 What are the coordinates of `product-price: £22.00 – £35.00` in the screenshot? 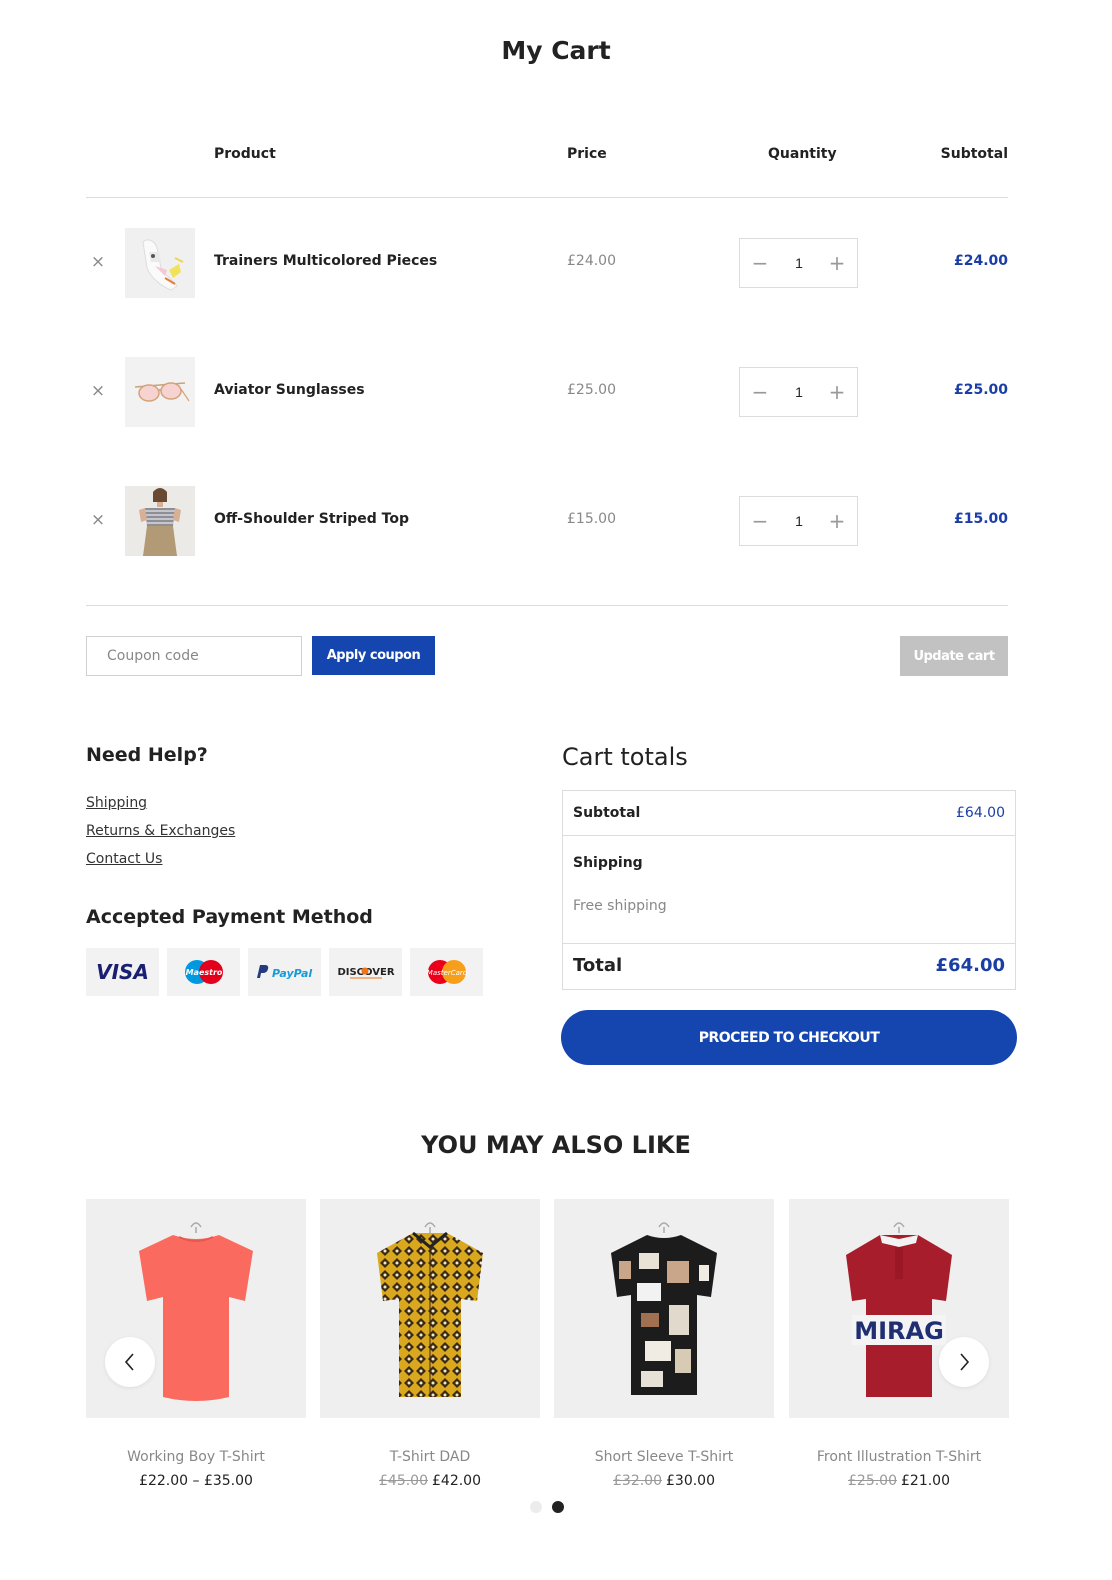 It's located at (196, 1481).